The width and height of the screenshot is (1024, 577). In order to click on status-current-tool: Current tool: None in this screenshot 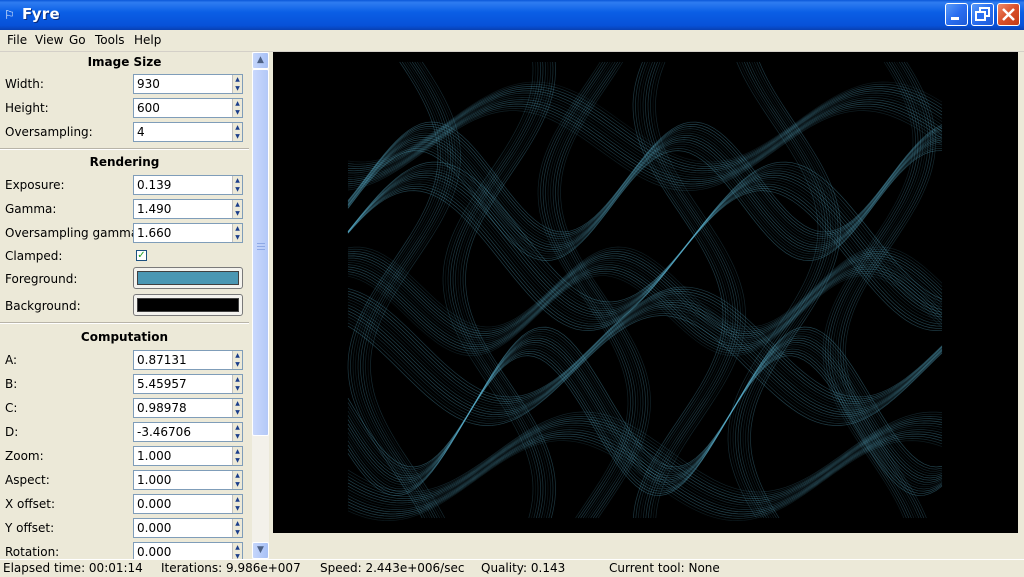, I will do `click(664, 568)`.